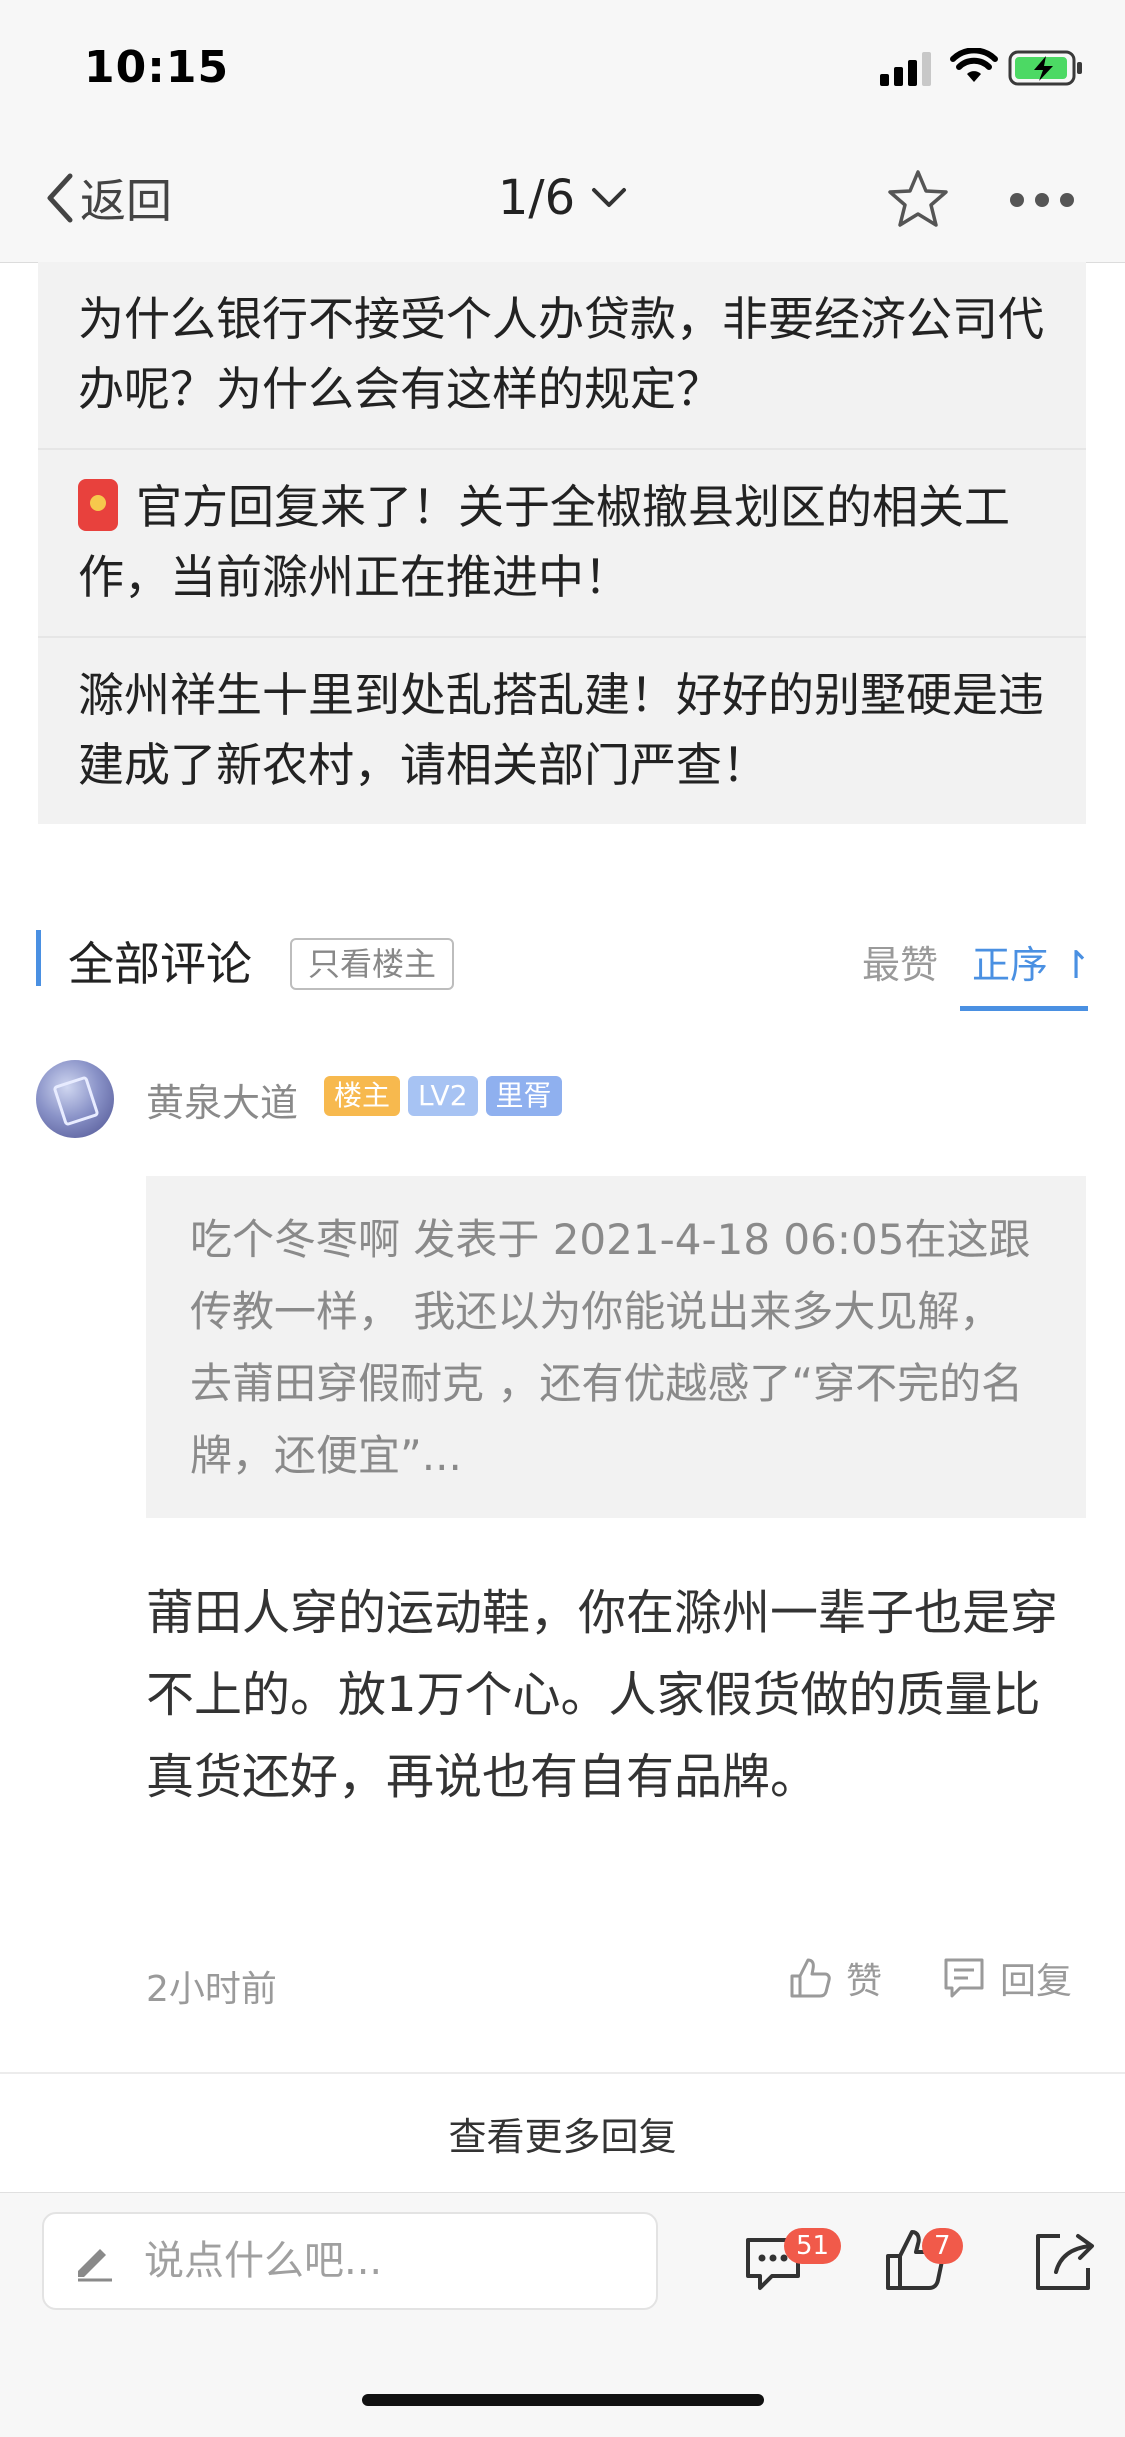  Describe the element at coordinates (810, 1978) in the screenshot. I see `thumbs-up-icon` at that location.